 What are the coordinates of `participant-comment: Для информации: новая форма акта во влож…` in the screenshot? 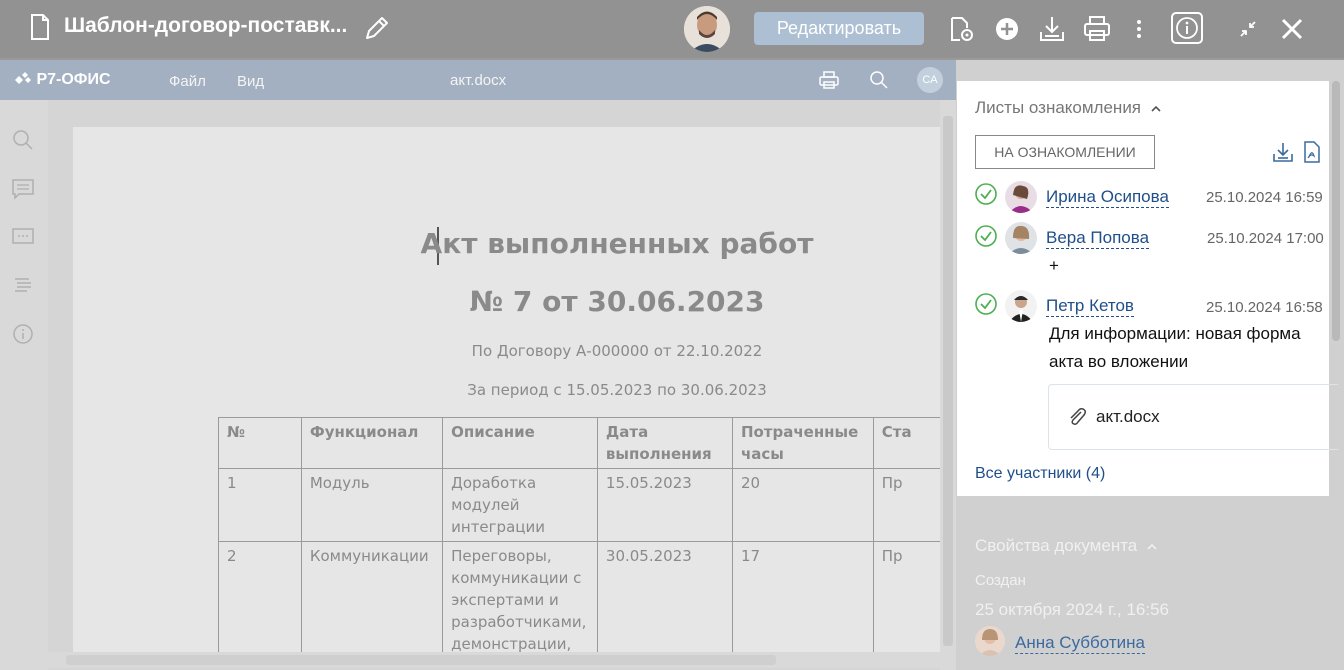 It's located at (1175, 347).